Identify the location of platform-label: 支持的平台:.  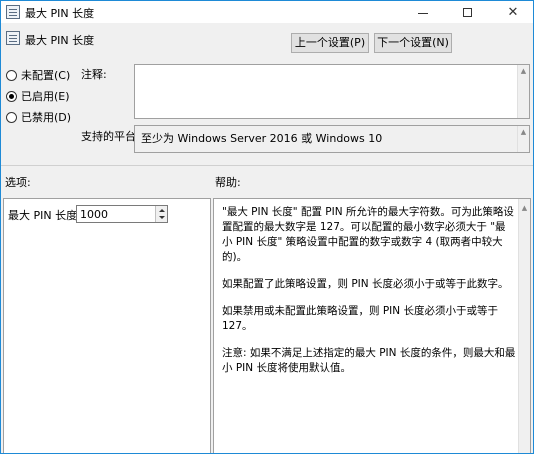
(110, 136).